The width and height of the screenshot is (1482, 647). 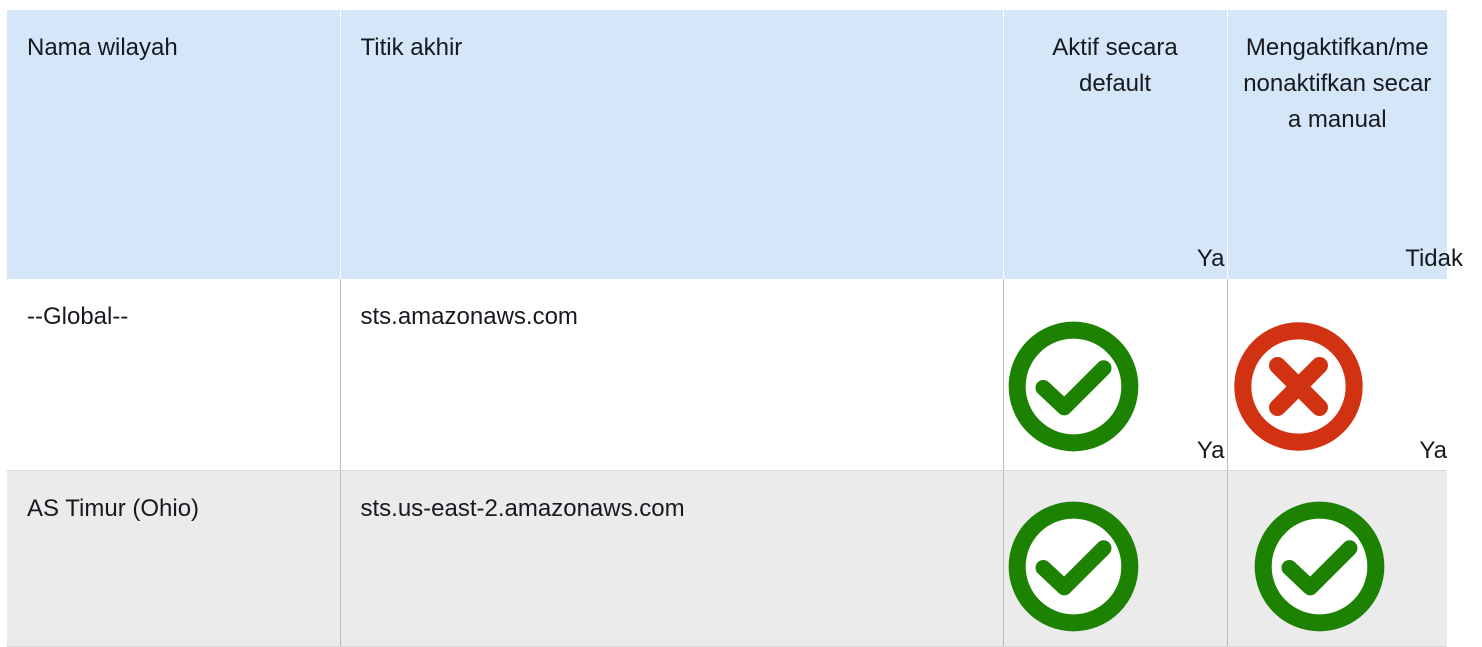 I want to click on manual-toggle-cell: Tidak, so click(x=1344, y=358).